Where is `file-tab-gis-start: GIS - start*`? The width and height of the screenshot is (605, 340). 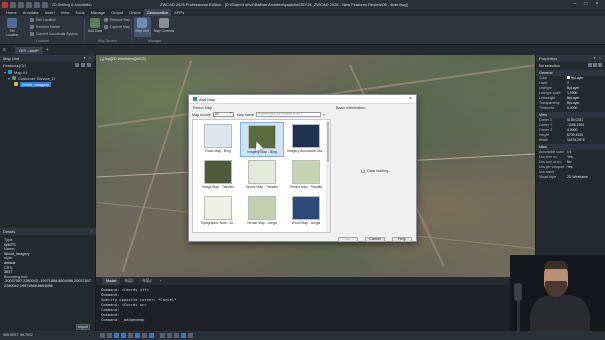
file-tab-gis-start: GIS - start* is located at coordinates (29, 50).